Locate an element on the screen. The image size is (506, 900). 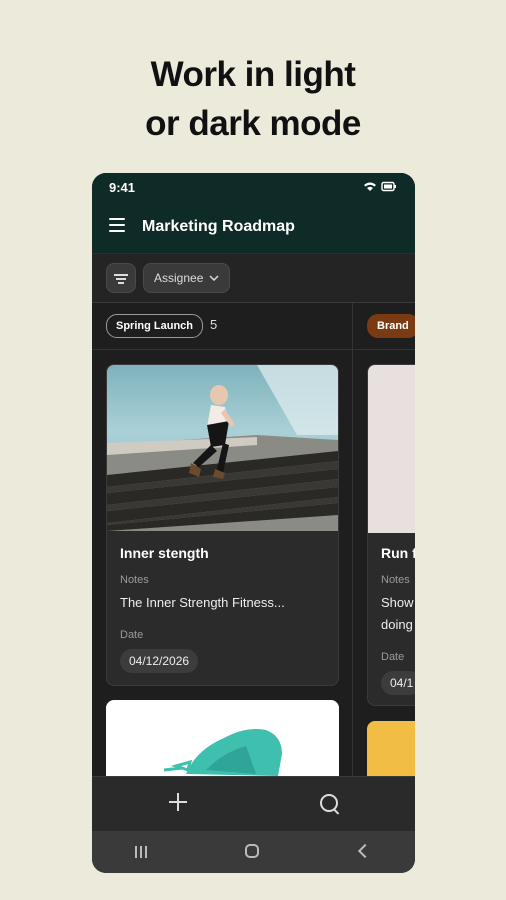
title-bar: Marketing Roadmap is located at coordinates (253, 227).